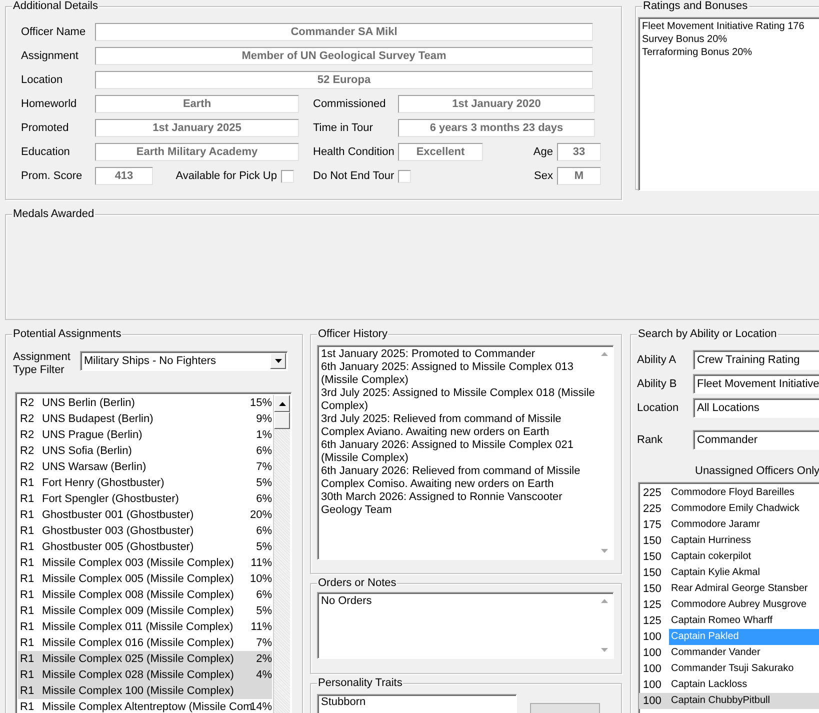 The height and width of the screenshot is (713, 819). I want to click on list-item: Rear Admiral George Stansber, so click(740, 589).